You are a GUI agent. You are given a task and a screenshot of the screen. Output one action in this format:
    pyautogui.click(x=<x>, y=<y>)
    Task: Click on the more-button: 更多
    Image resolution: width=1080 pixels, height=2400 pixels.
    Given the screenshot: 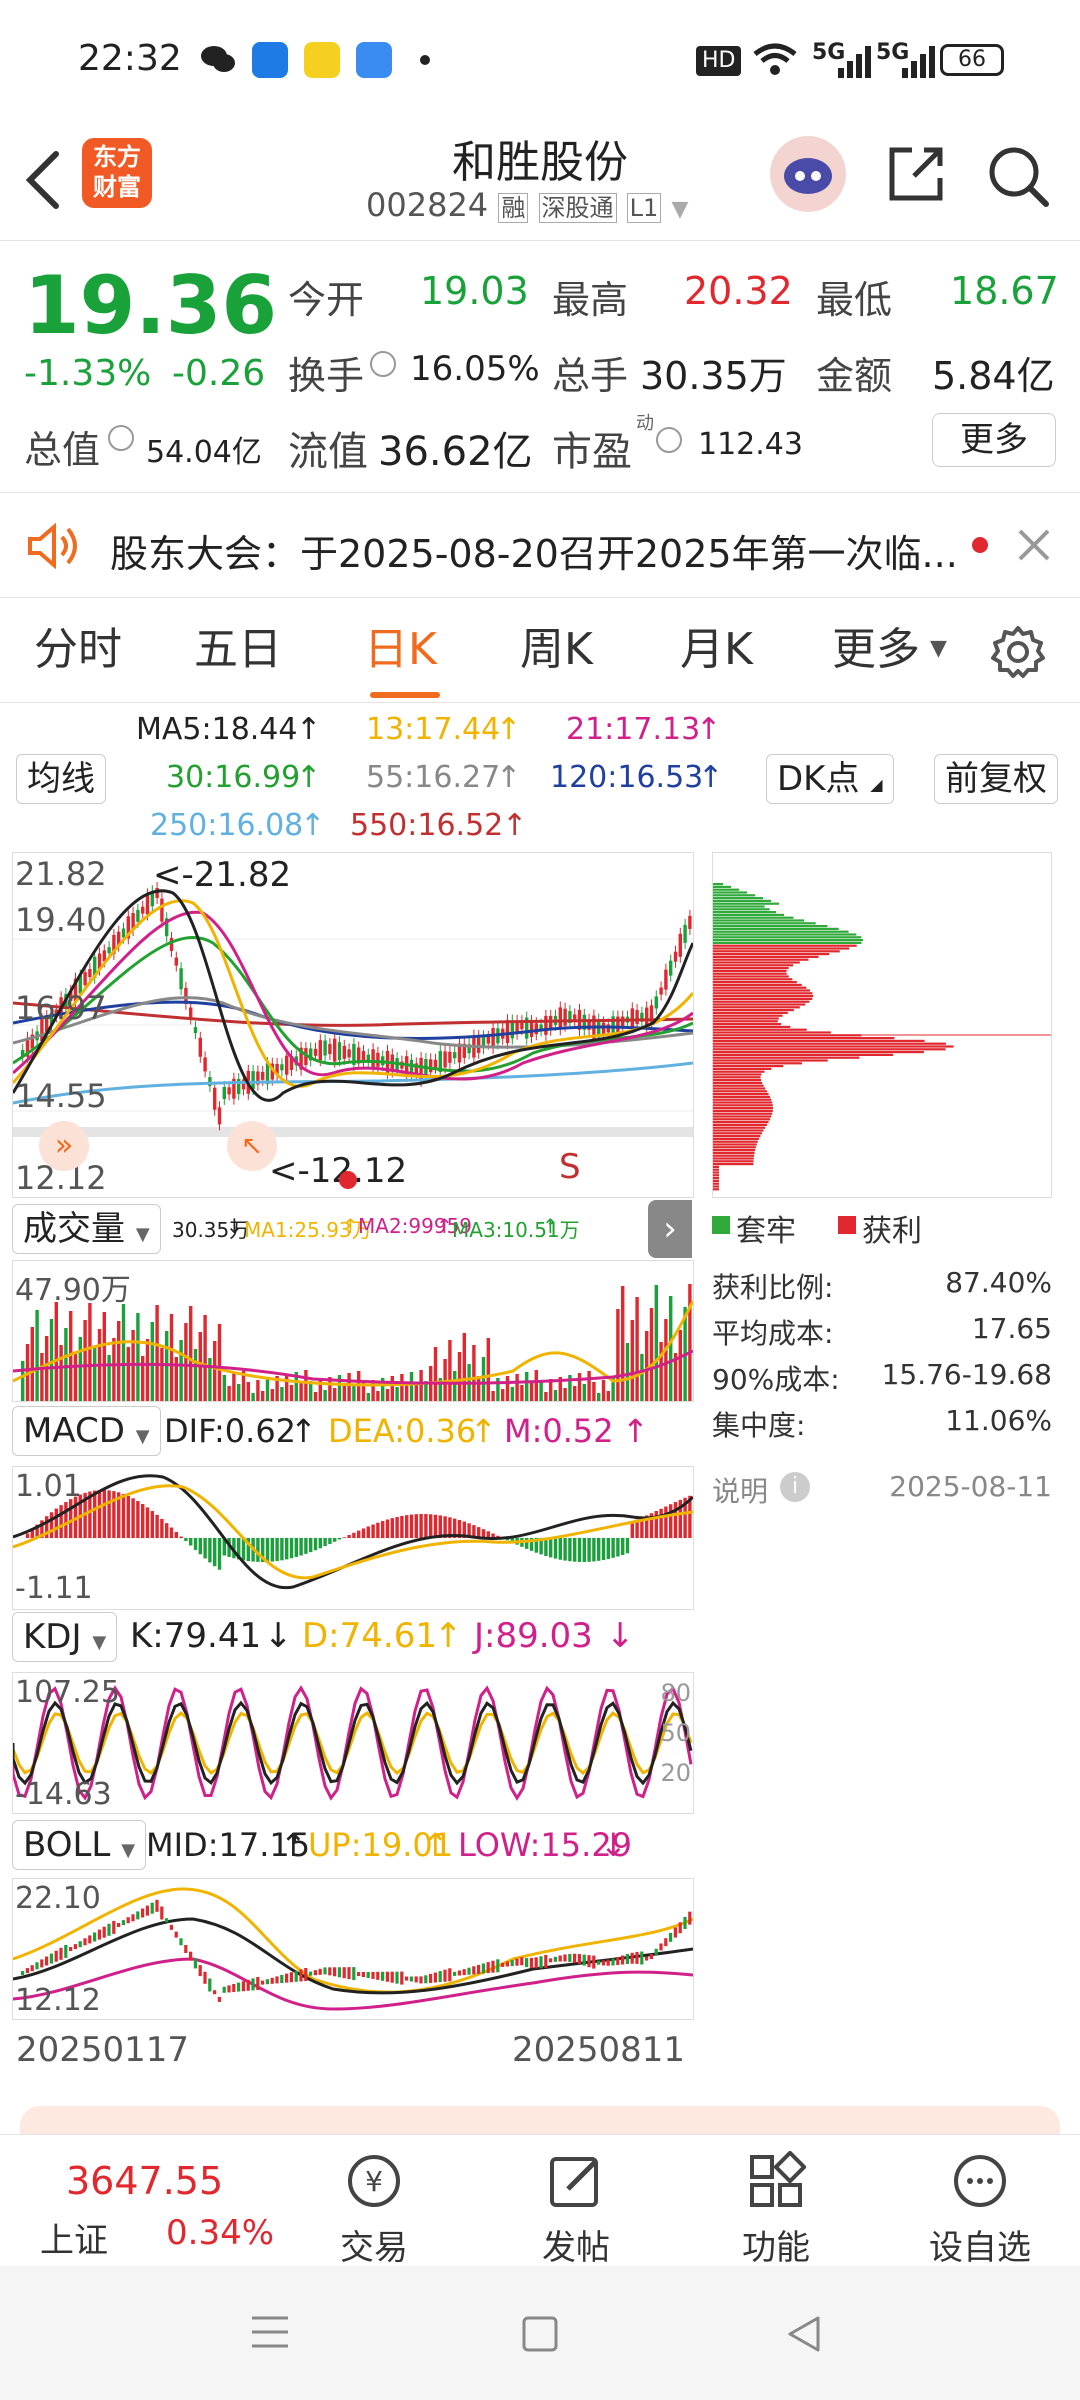 What is the action you would take?
    pyautogui.click(x=994, y=440)
    